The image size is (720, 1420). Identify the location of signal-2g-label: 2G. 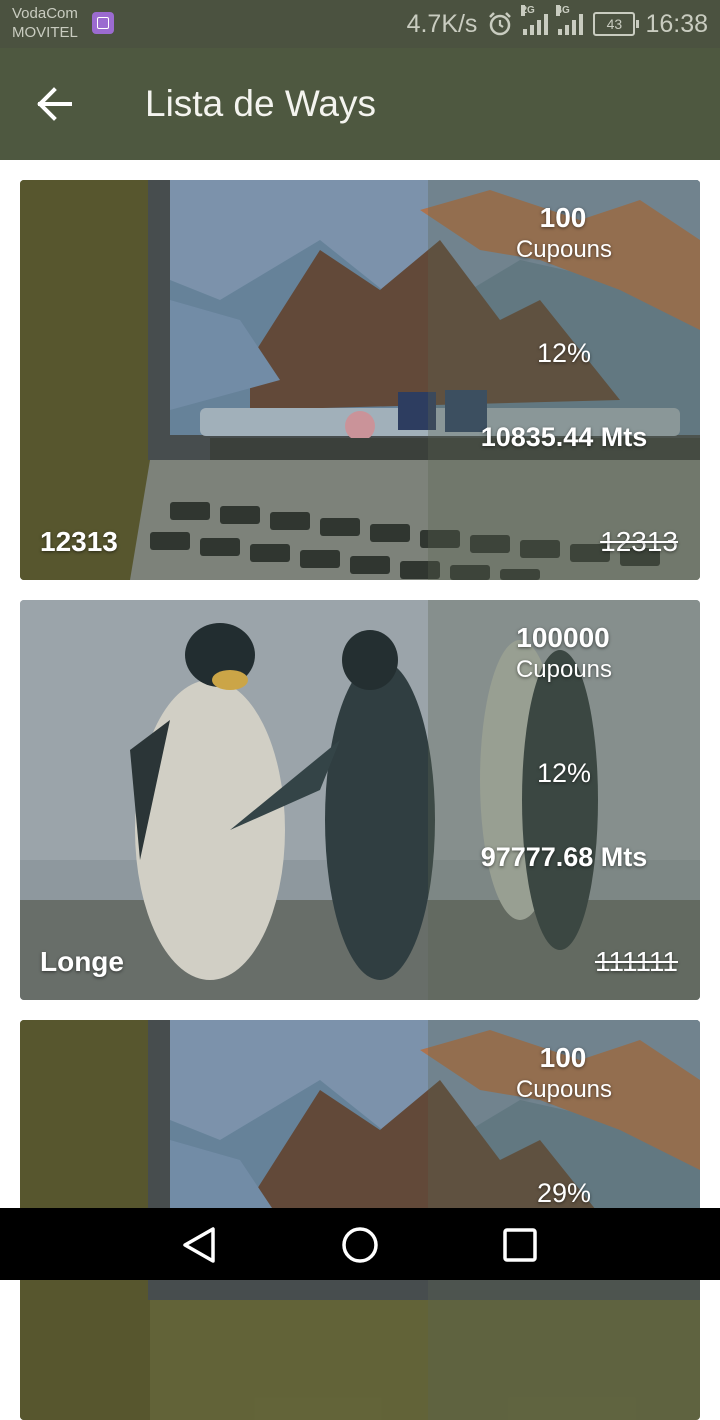
(528, 10).